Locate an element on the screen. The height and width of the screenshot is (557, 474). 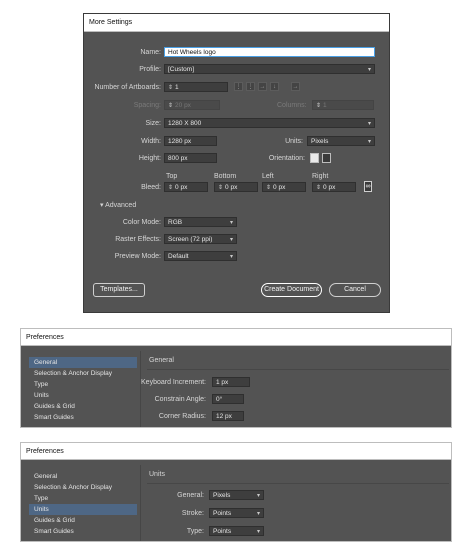
bleed-bottom-input: ⇕ 0 px is located at coordinates (236, 187).